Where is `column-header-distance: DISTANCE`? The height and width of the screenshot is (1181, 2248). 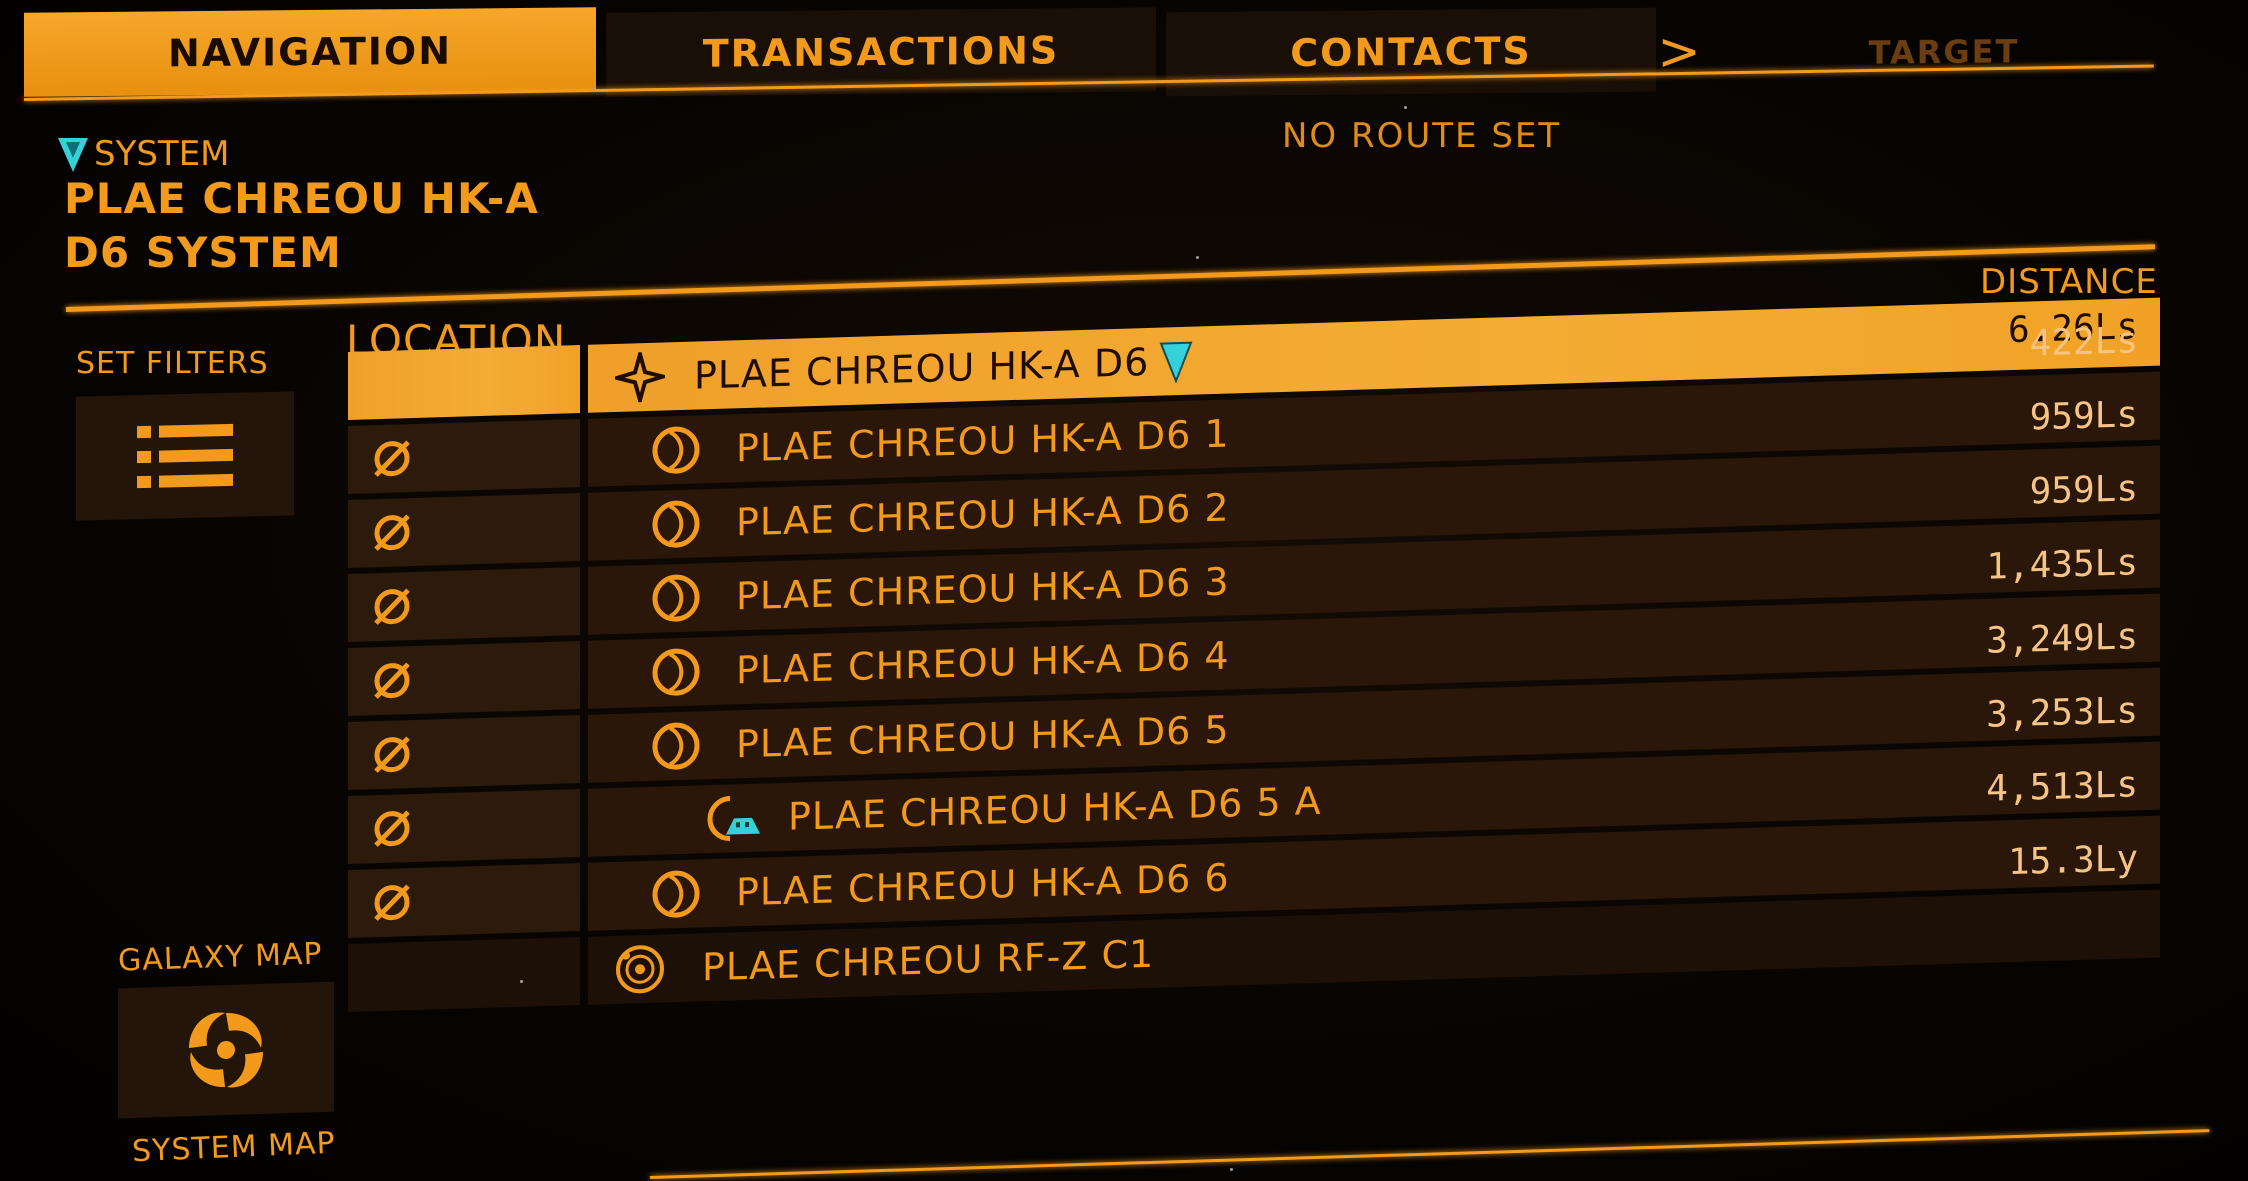
column-header-distance: DISTANCE is located at coordinates (2069, 282).